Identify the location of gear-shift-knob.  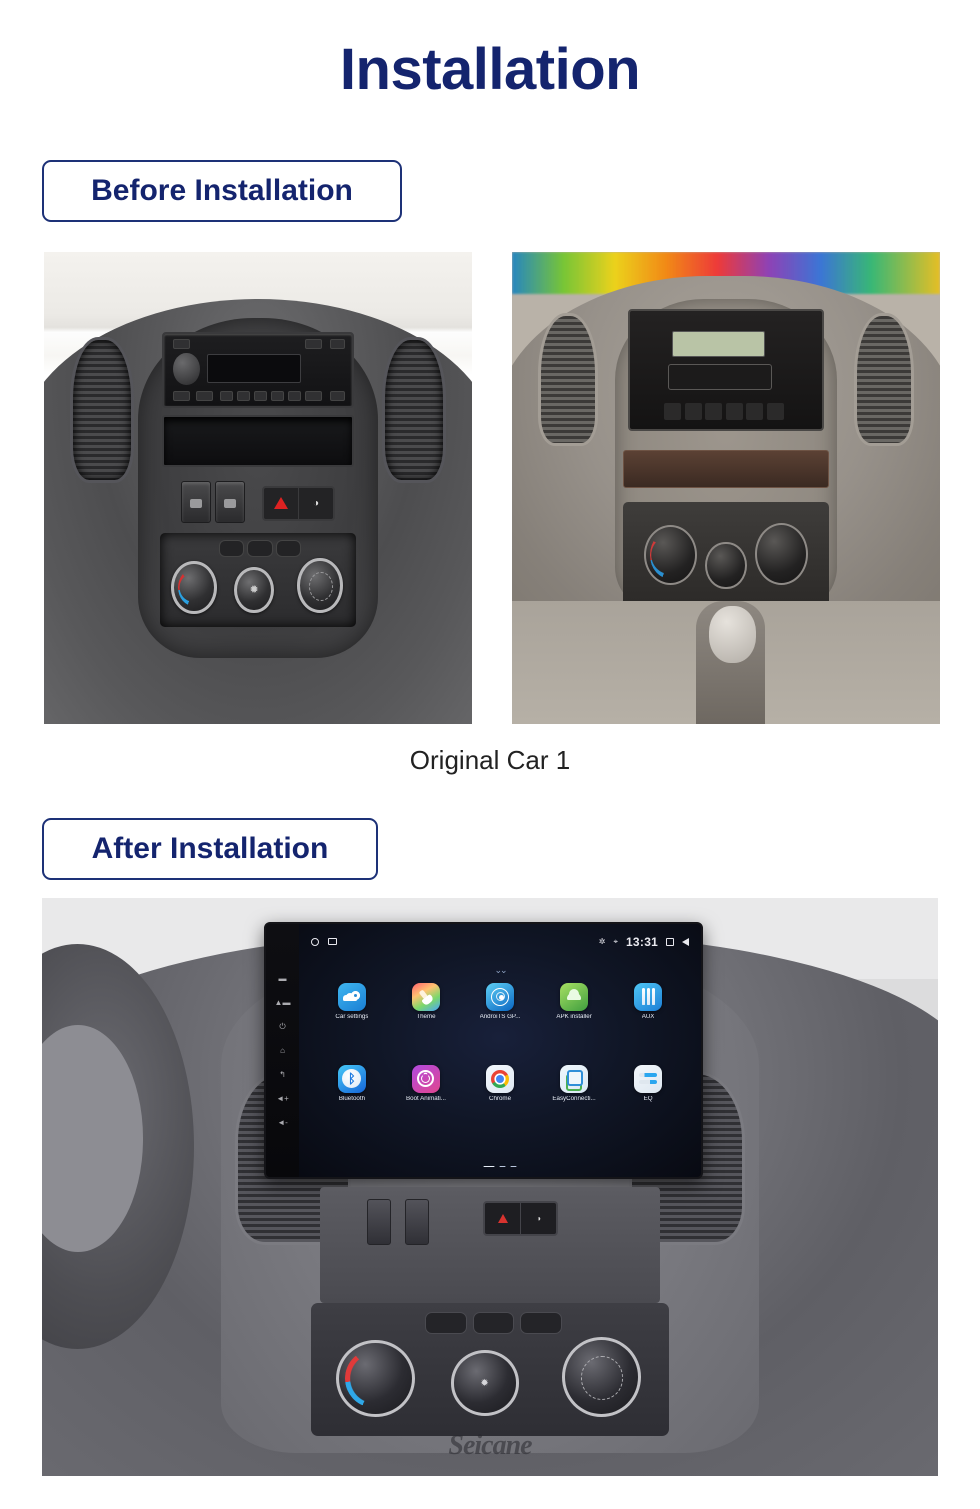
(732, 634).